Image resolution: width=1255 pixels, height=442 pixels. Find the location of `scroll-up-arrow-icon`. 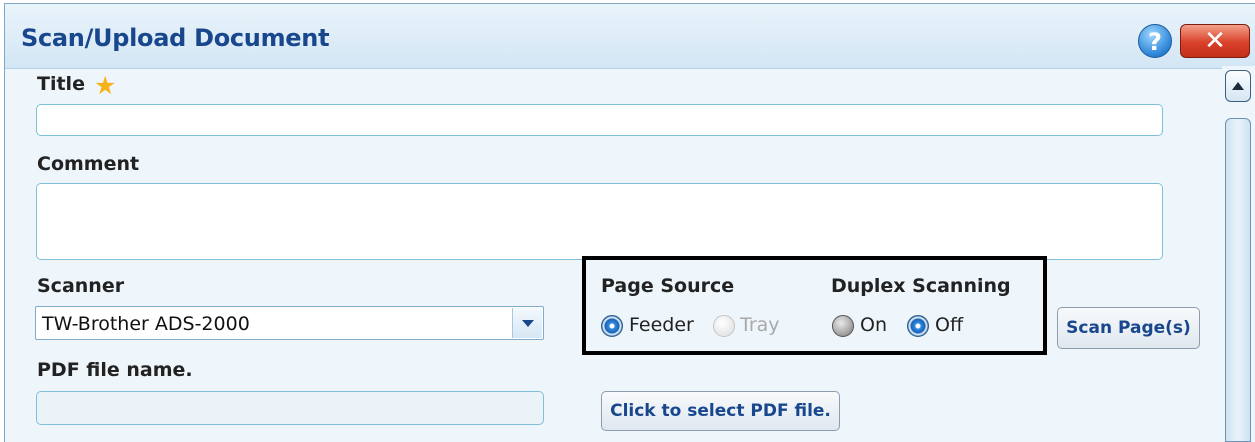

scroll-up-arrow-icon is located at coordinates (1238, 86).